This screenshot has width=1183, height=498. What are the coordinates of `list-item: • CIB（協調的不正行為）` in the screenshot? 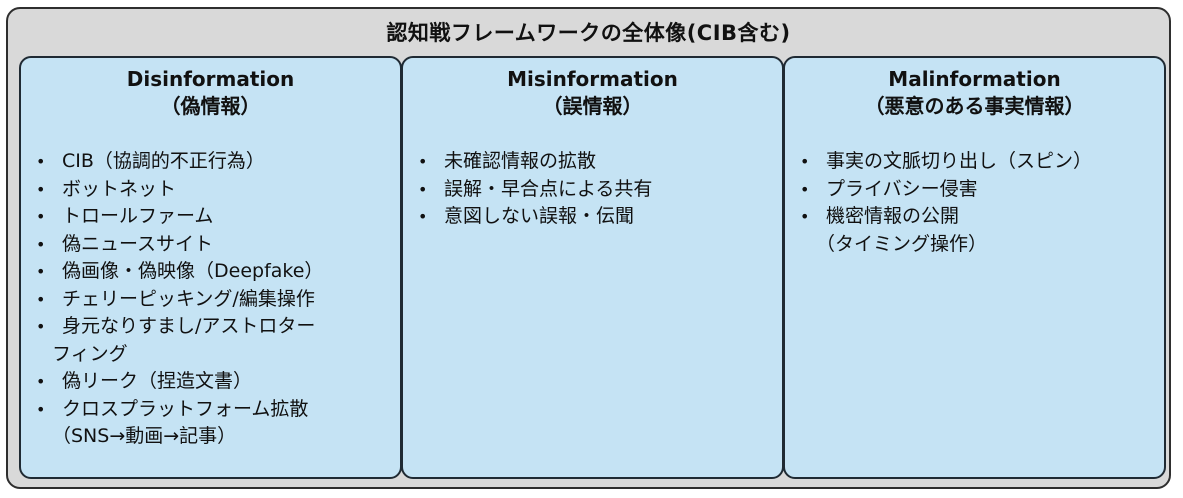 It's located at (216, 162).